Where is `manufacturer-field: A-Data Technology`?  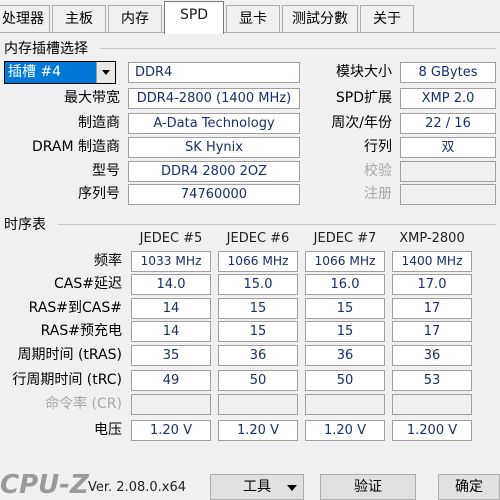 manufacturer-field: A-Data Technology is located at coordinates (214, 123).